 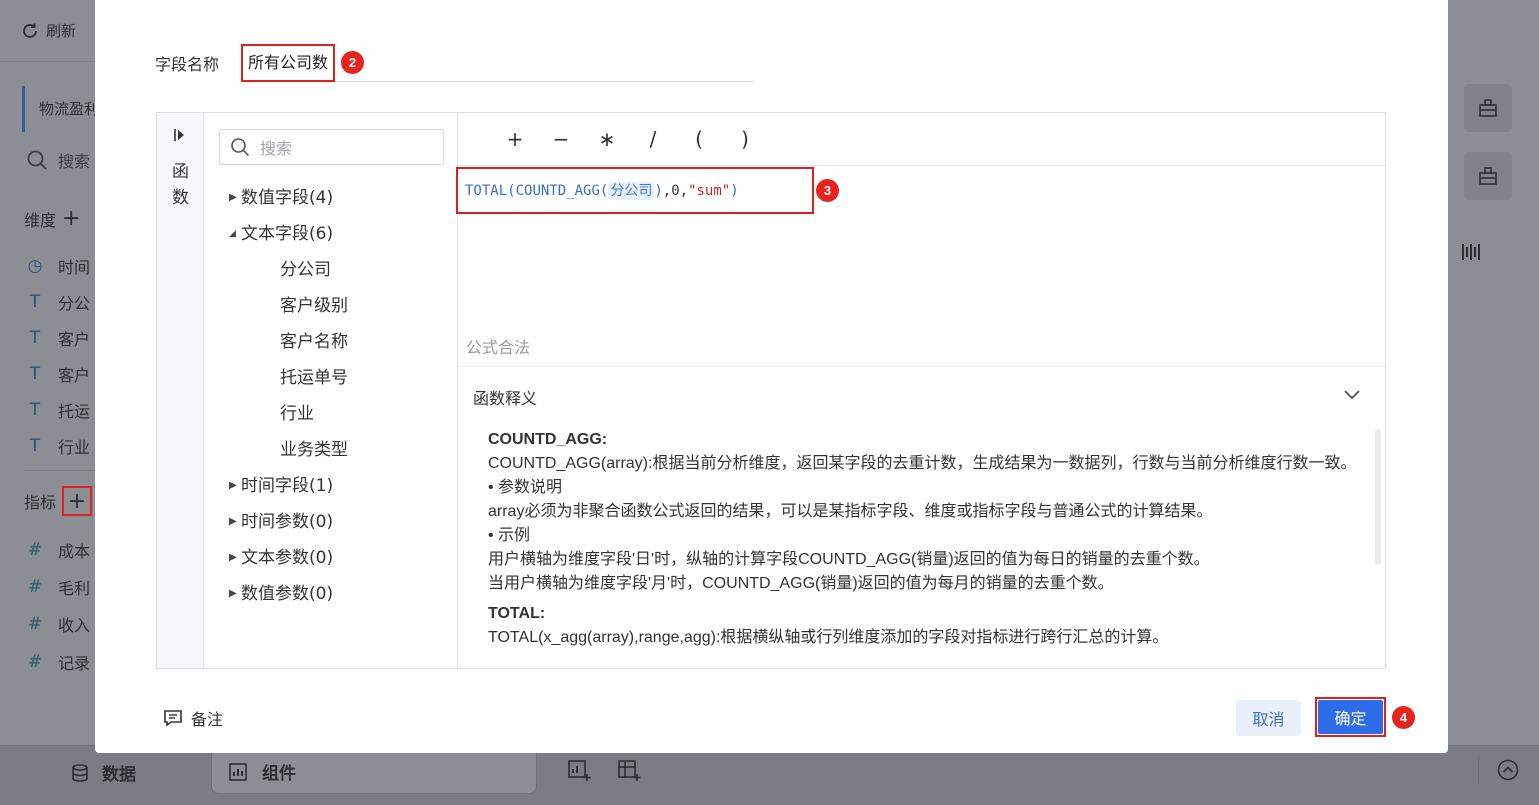 What do you see at coordinates (59, 624) in the screenshot?
I see `metric-field: # 收入` at bounding box center [59, 624].